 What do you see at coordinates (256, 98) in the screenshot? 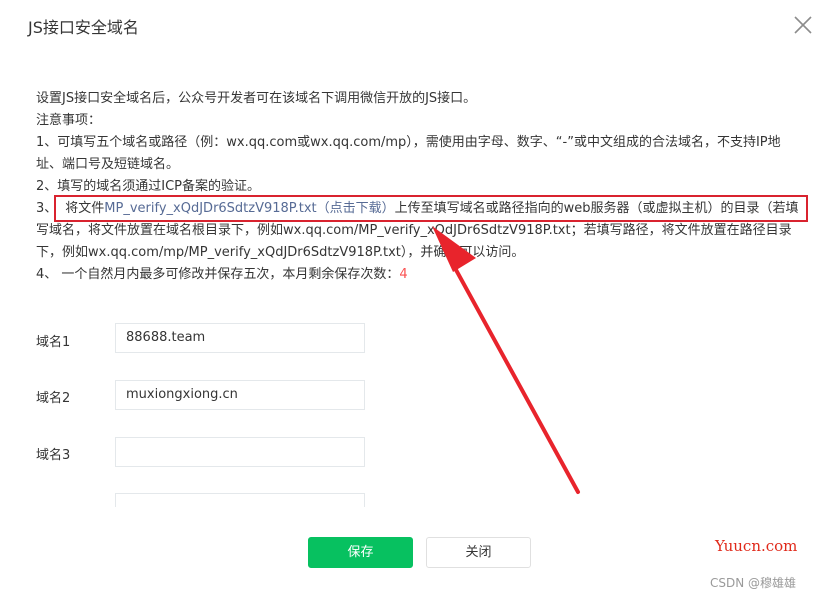
I see `notes-intro: 设置JS接口安全域名后，公众号开发者可在该域名下调用微信开放的JS接口。` at bounding box center [256, 98].